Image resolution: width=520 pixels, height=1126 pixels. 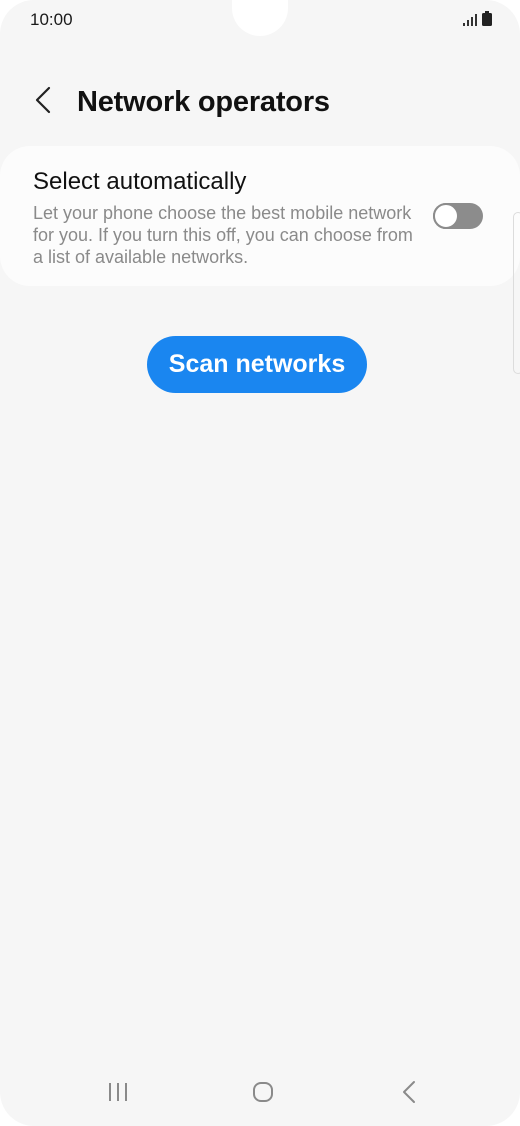 What do you see at coordinates (257, 364) in the screenshot?
I see `scan-networks-button: Scan networks` at bounding box center [257, 364].